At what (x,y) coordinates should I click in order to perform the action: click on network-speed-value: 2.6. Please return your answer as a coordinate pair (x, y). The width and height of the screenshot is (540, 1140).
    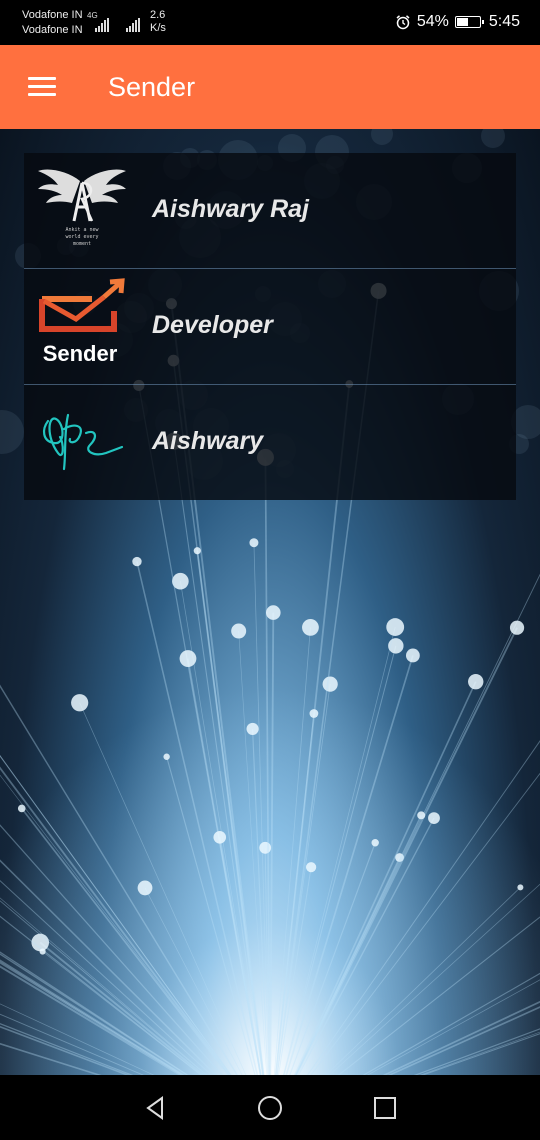
    Looking at the image, I should click on (158, 15).